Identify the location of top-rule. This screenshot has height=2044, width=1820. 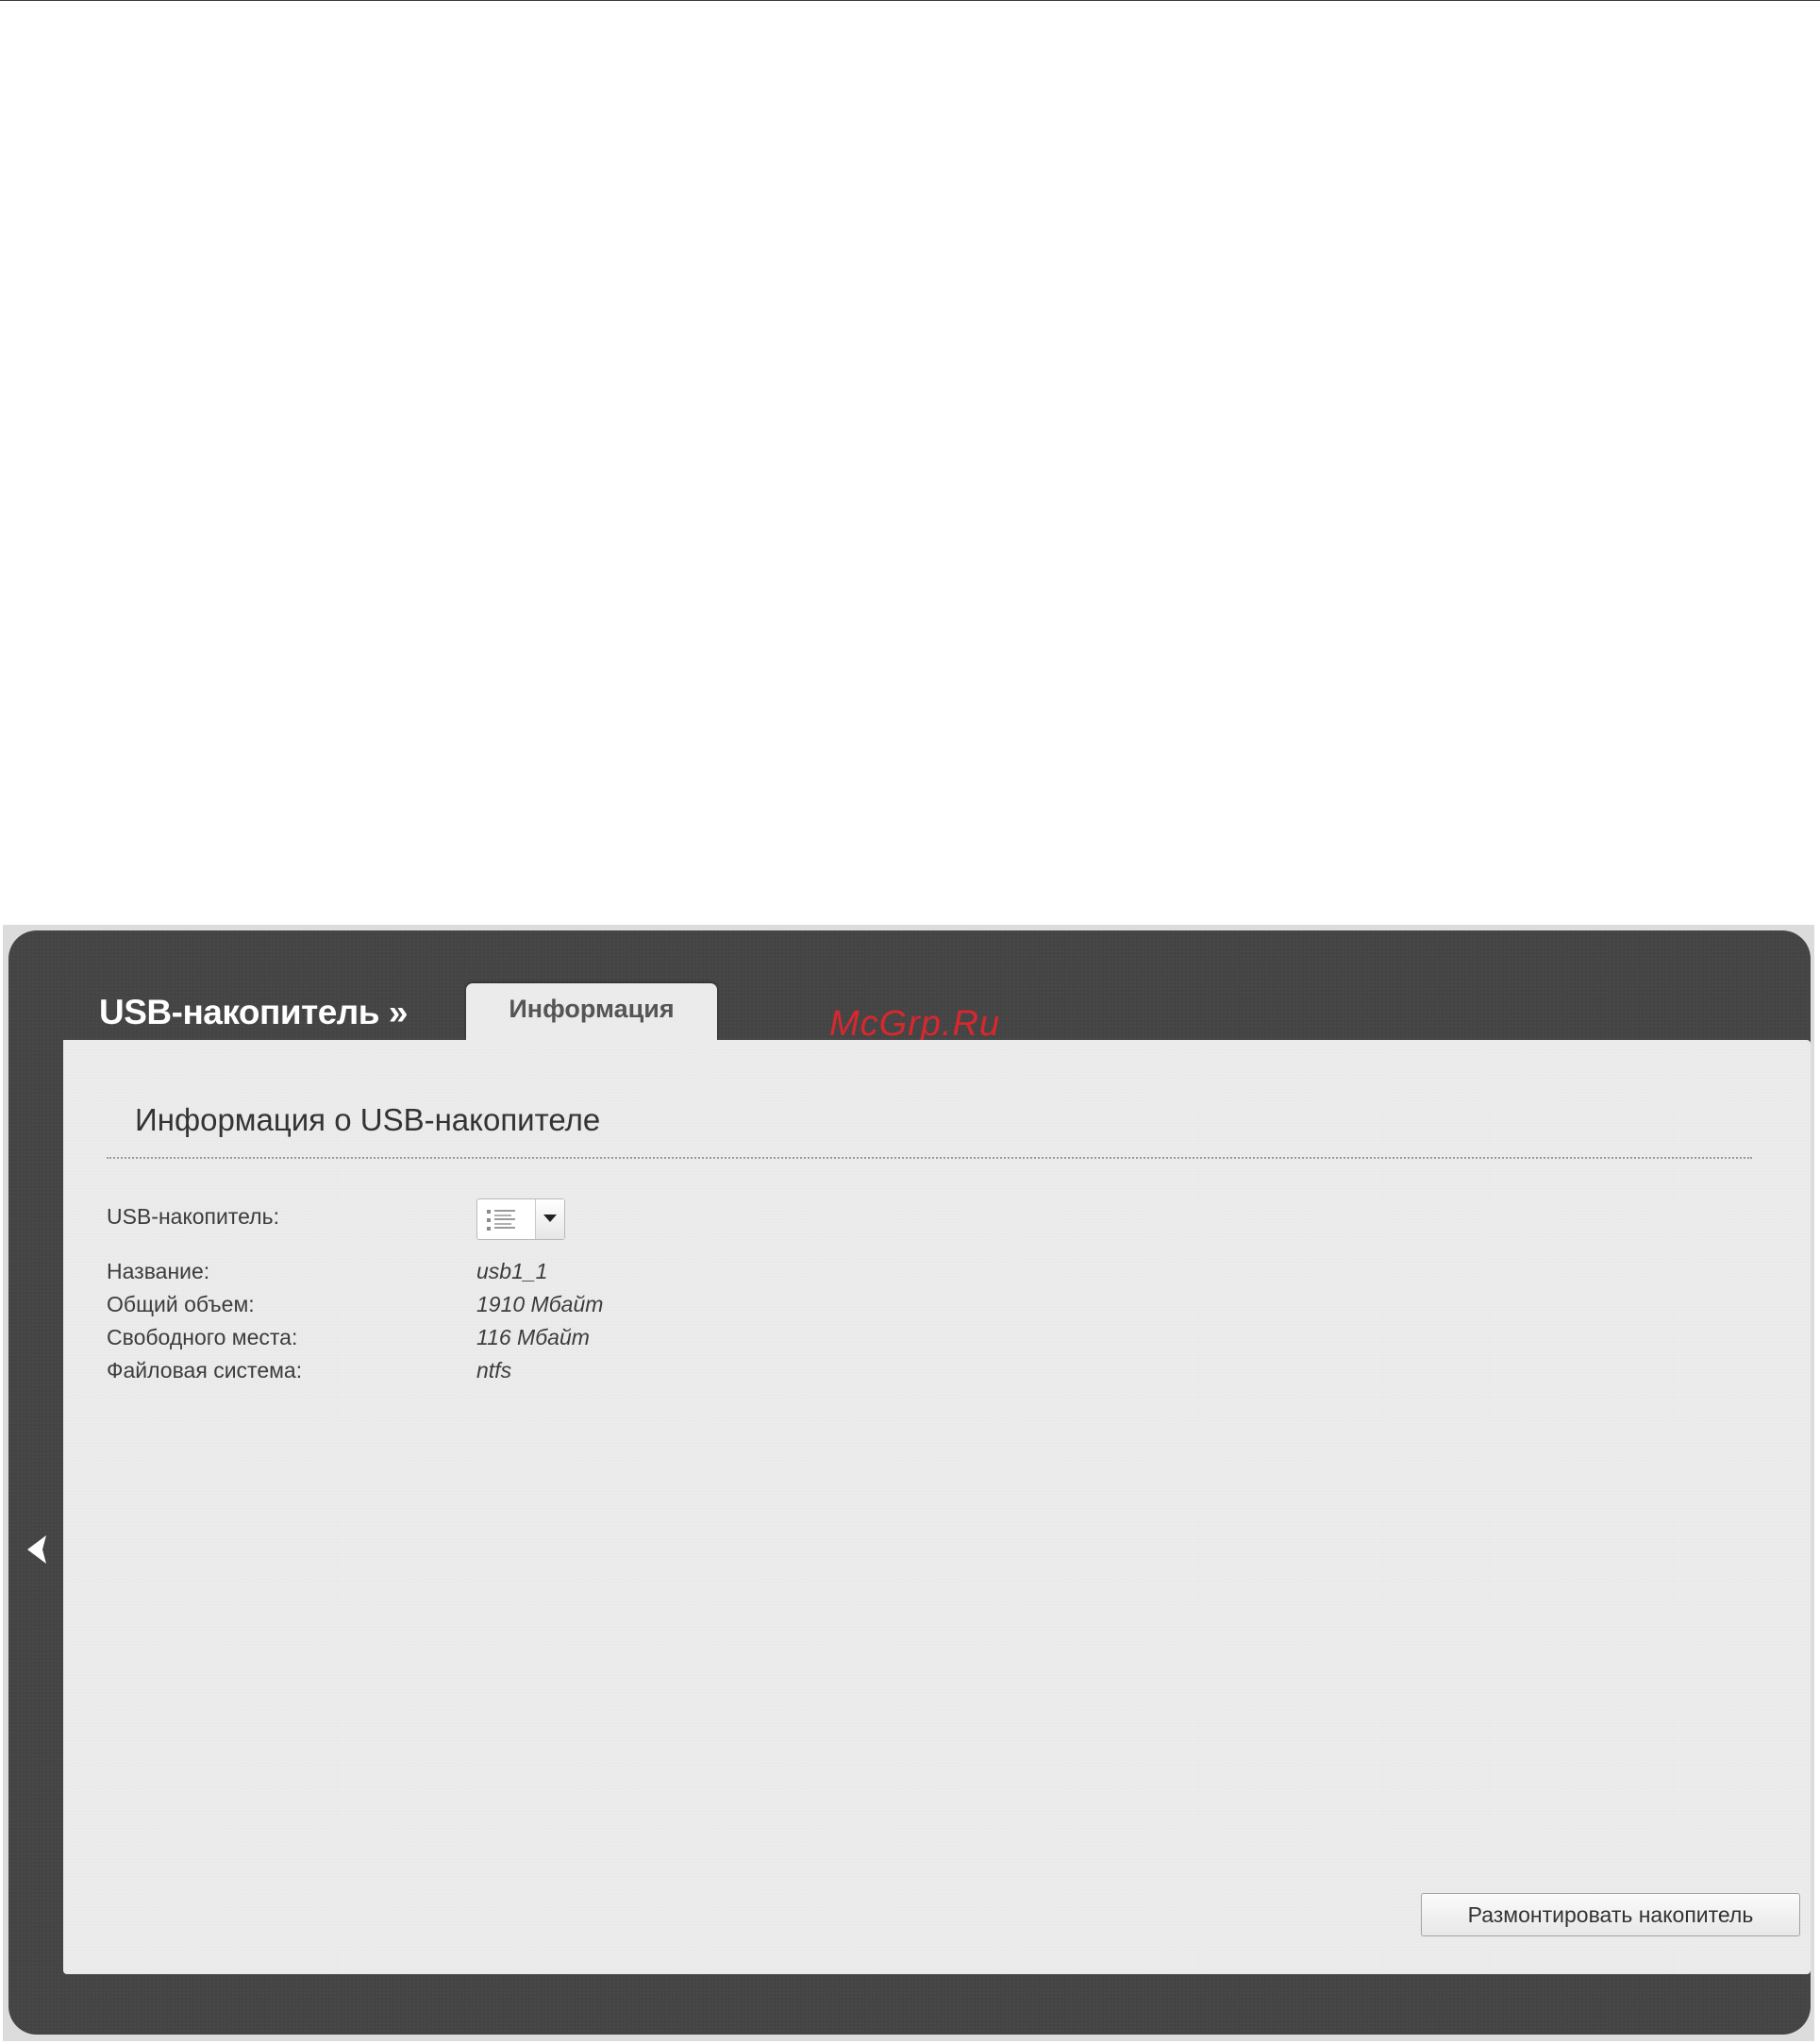
(910, 0).